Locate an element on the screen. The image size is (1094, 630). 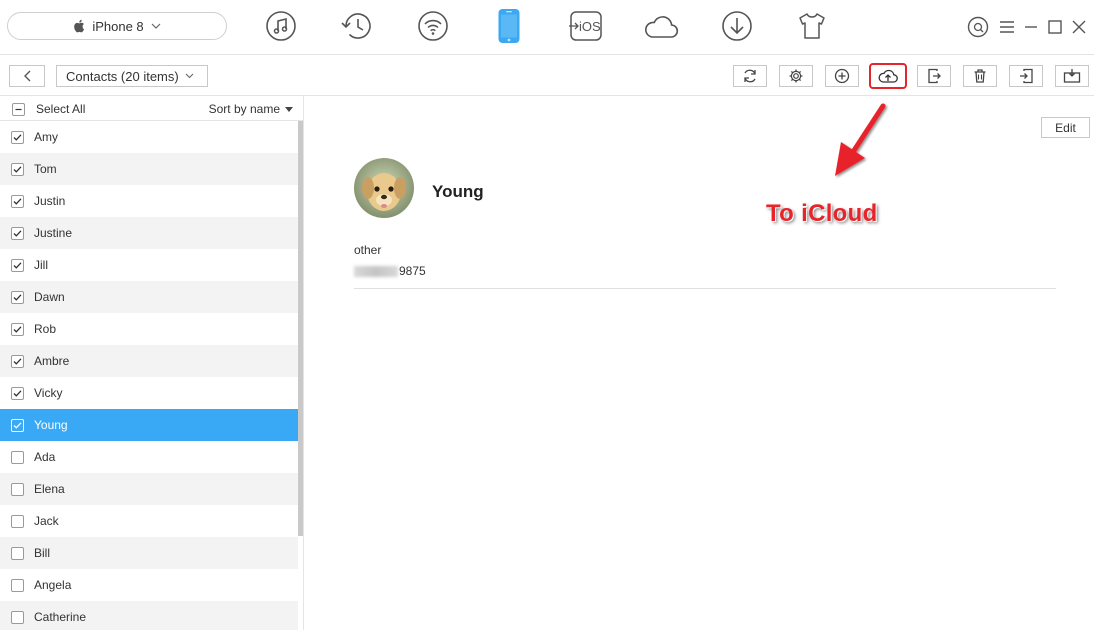
contact-name: Young is located at coordinates (458, 191).